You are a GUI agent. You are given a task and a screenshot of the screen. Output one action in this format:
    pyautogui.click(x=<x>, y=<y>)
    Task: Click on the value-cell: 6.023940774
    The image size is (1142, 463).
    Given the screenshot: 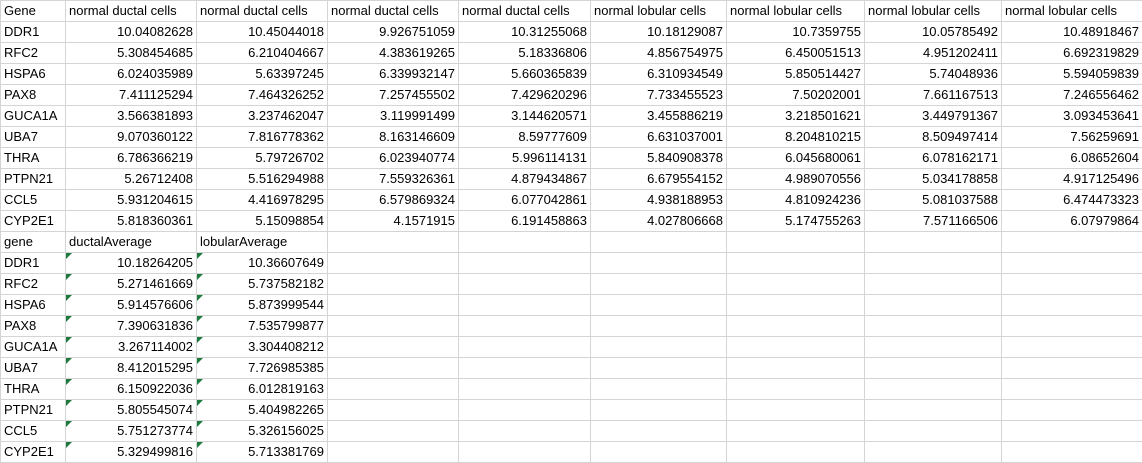 What is the action you would take?
    pyautogui.click(x=393, y=158)
    